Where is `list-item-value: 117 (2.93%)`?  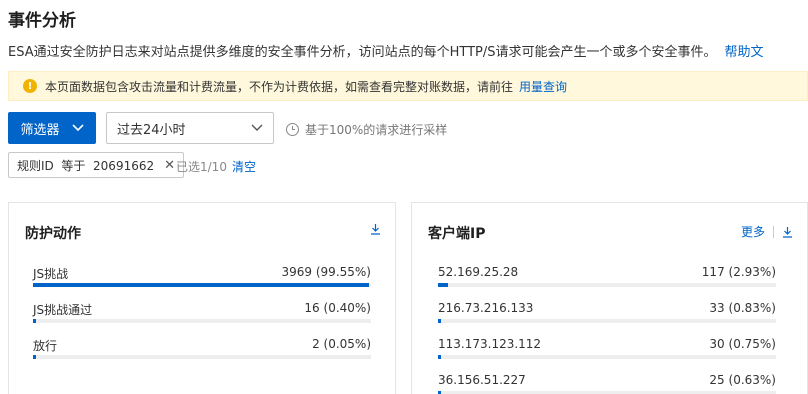 list-item-value: 117 (2.93%) is located at coordinates (738, 272).